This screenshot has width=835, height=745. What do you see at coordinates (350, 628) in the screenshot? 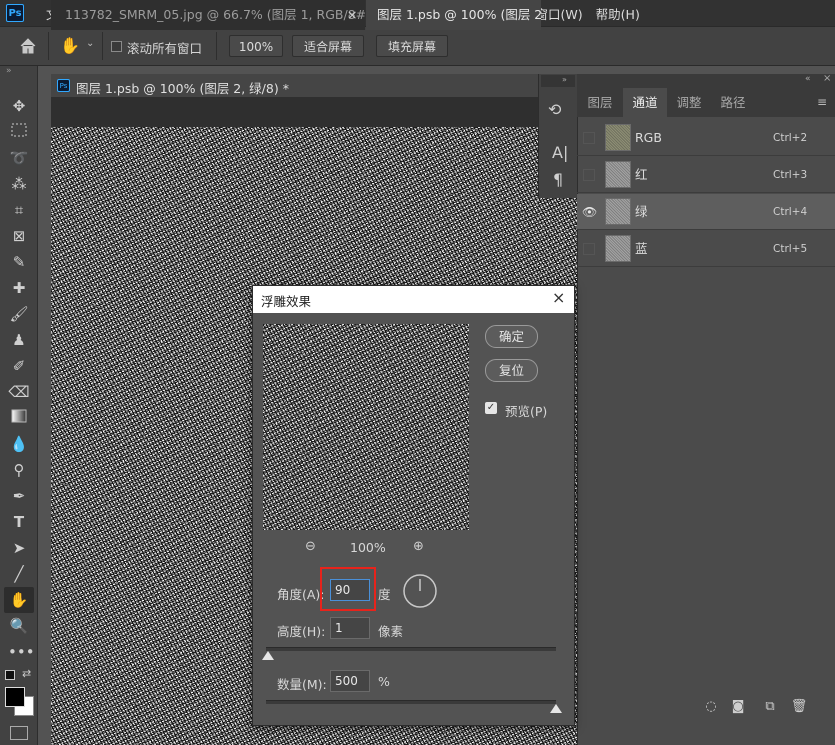
I see `height-input: 1` at bounding box center [350, 628].